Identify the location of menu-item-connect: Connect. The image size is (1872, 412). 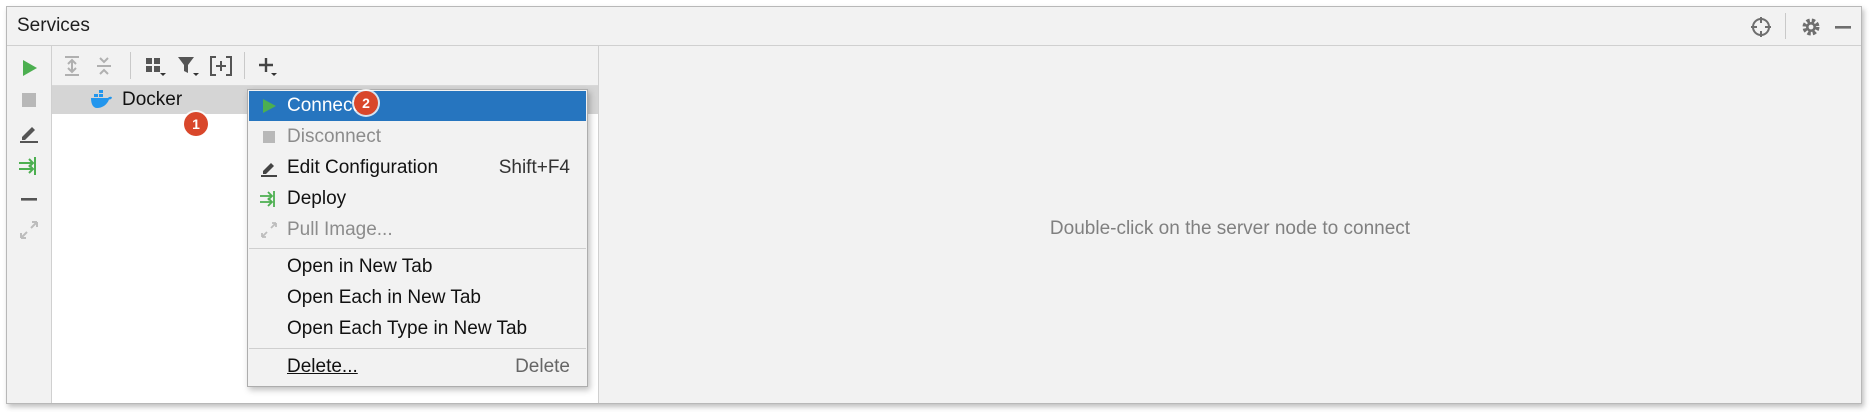
(417, 106).